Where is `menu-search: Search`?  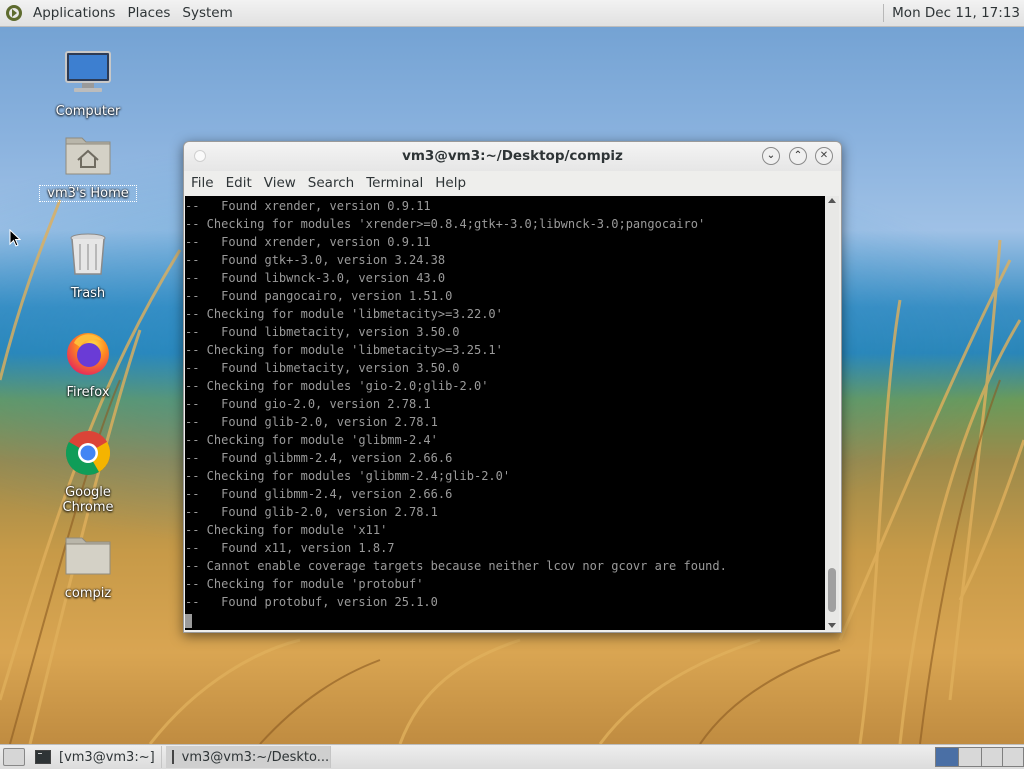 menu-search: Search is located at coordinates (331, 183).